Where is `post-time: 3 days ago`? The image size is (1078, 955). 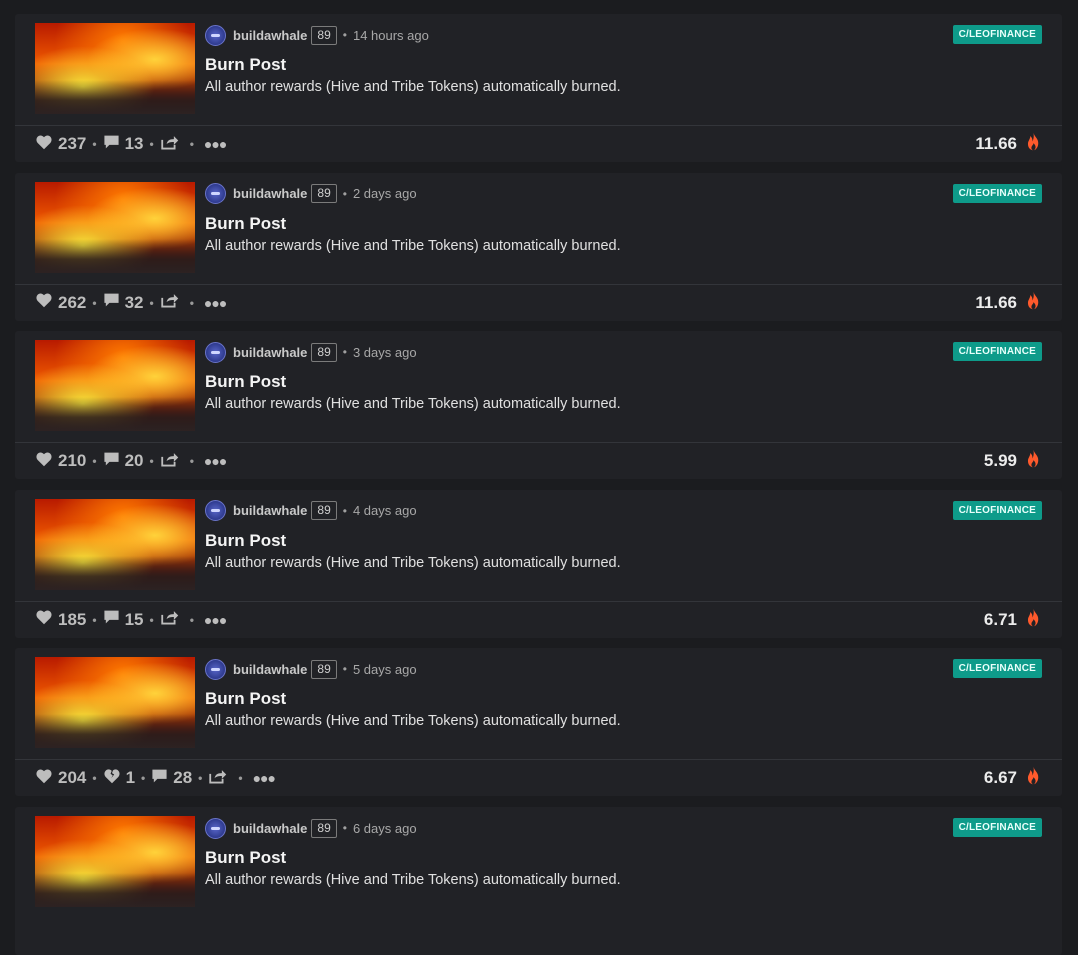
post-time: 3 days ago is located at coordinates (385, 352).